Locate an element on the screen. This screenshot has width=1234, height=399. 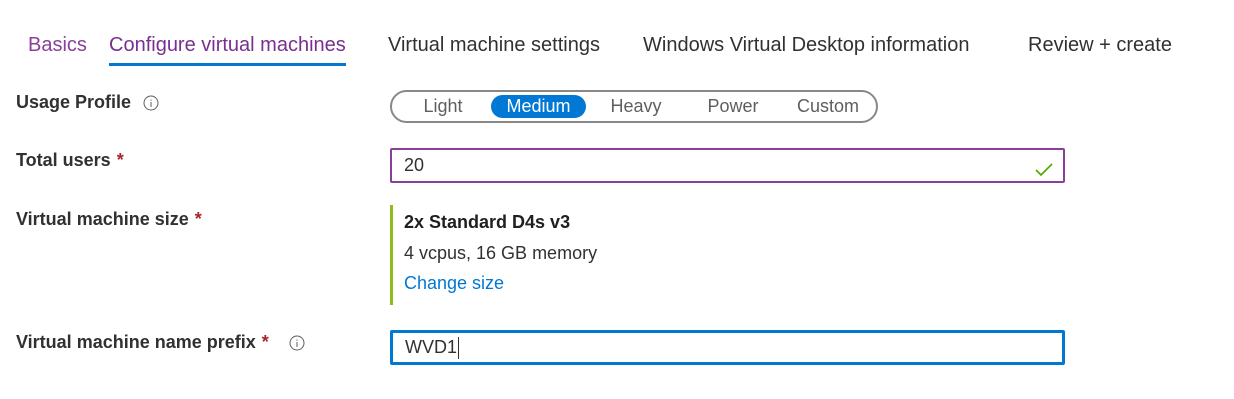
total-users-value: 20 is located at coordinates (414, 165).